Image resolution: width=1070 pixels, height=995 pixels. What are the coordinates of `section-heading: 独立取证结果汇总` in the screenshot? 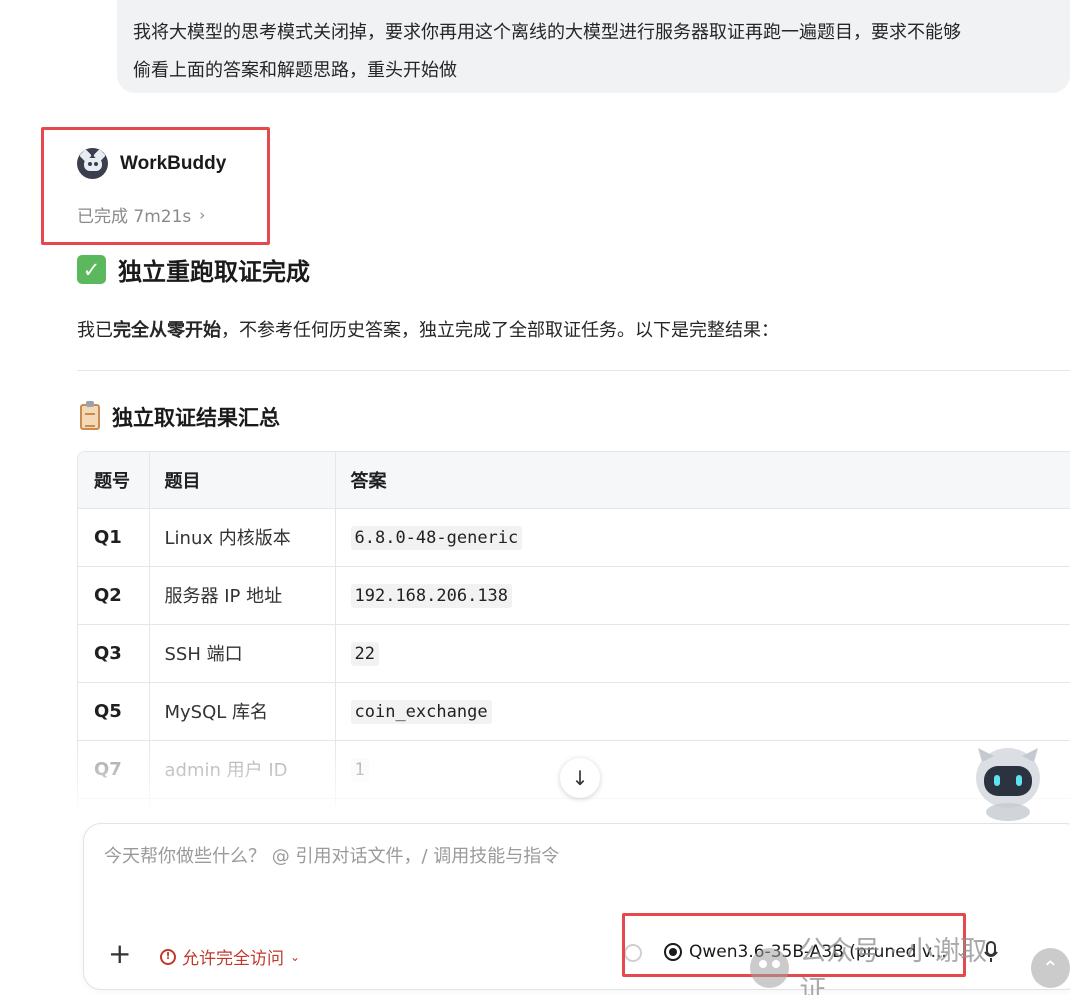 It's located at (180, 416).